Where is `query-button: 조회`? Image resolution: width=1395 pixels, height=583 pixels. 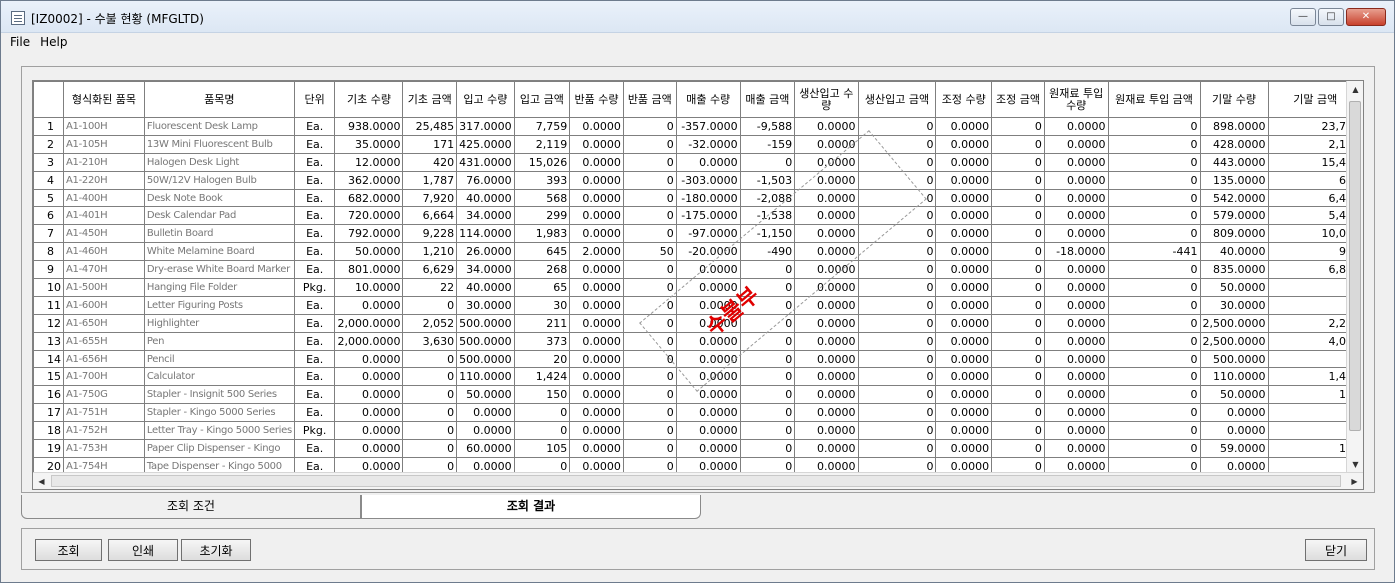
query-button: 조회 is located at coordinates (68, 550).